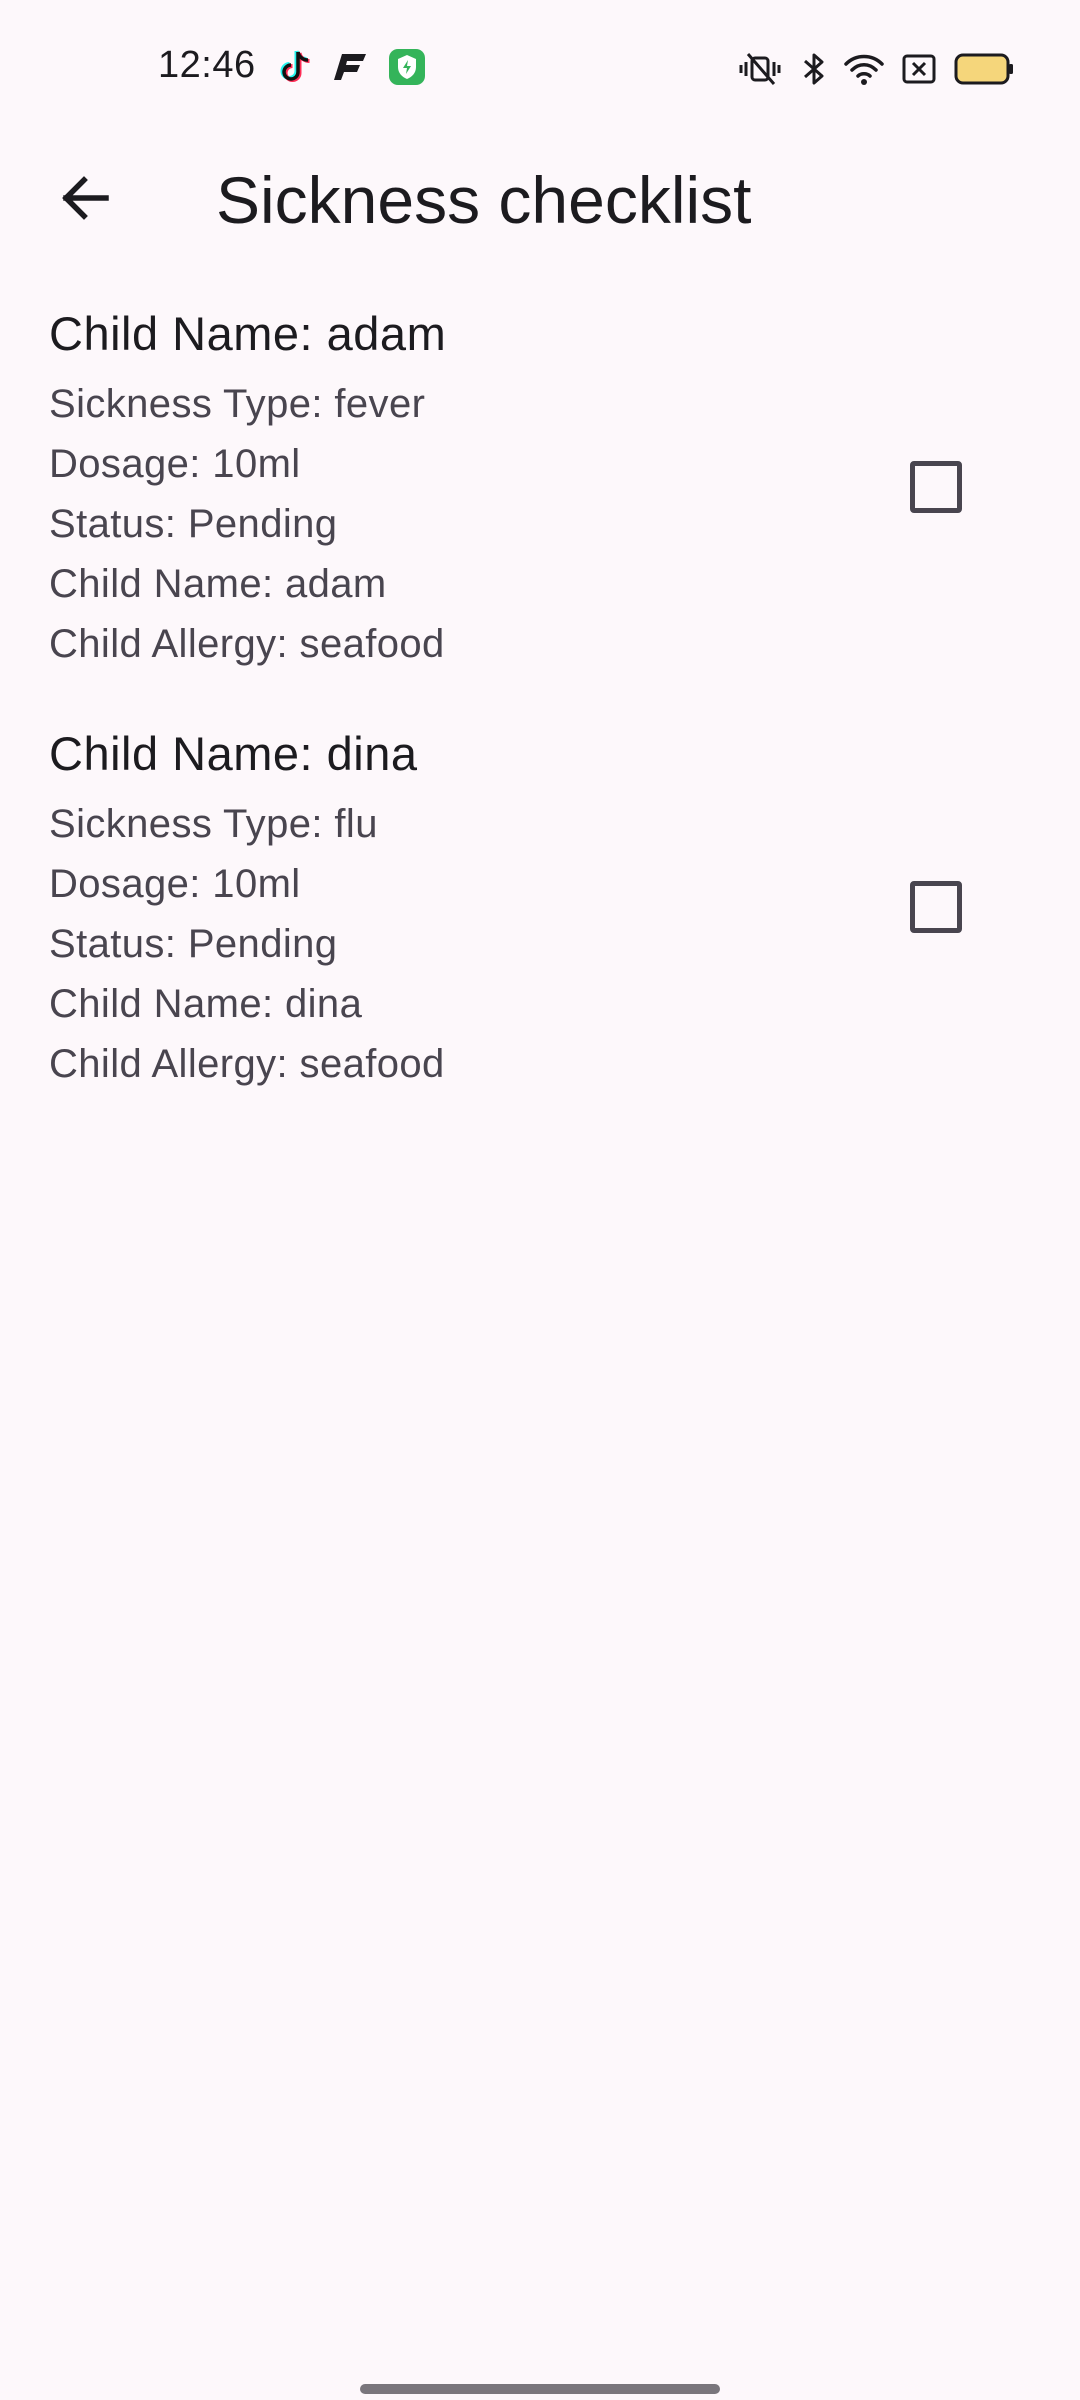 Image resolution: width=1080 pixels, height=2400 pixels. What do you see at coordinates (237, 404) in the screenshot?
I see `sickness-type-text: Sickness Type: fever` at bounding box center [237, 404].